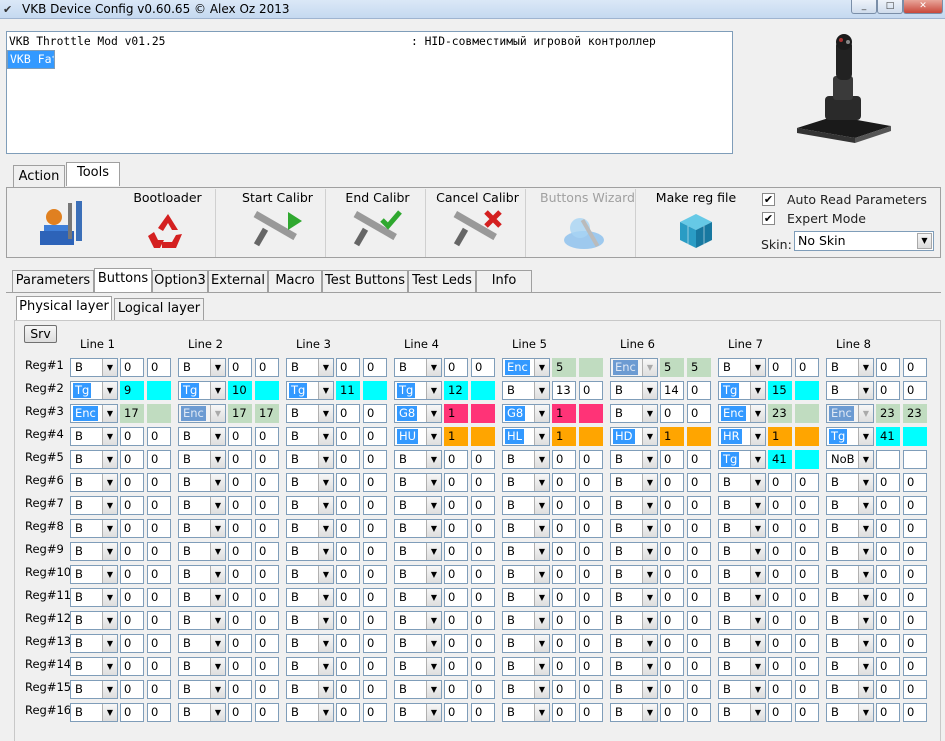 The width and height of the screenshot is (945, 741). Describe the element at coordinates (780, 390) in the screenshot. I see `value-field: 15` at that location.